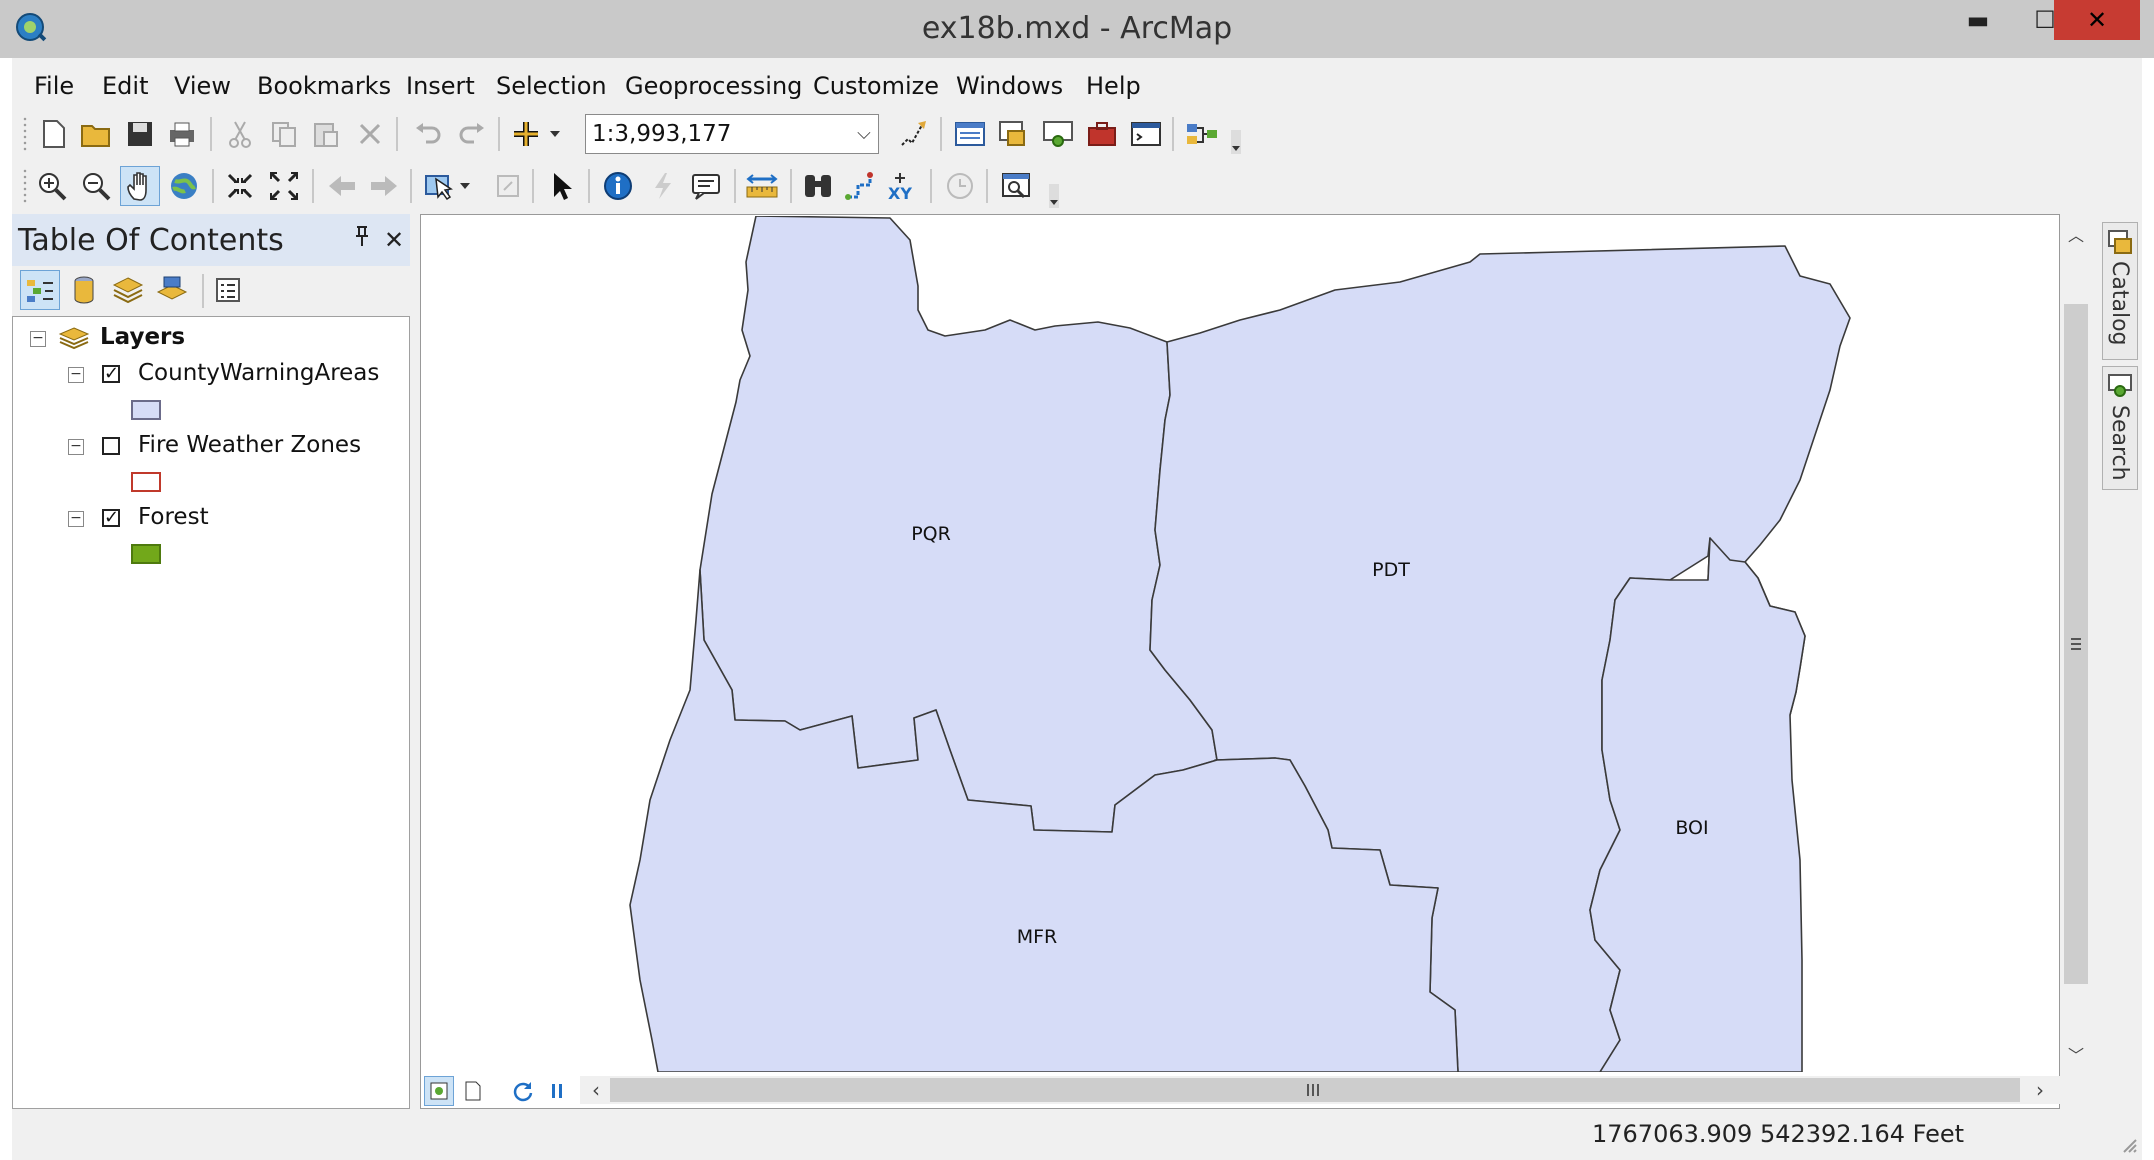  What do you see at coordinates (326, 134) in the screenshot?
I see `paste-icon` at bounding box center [326, 134].